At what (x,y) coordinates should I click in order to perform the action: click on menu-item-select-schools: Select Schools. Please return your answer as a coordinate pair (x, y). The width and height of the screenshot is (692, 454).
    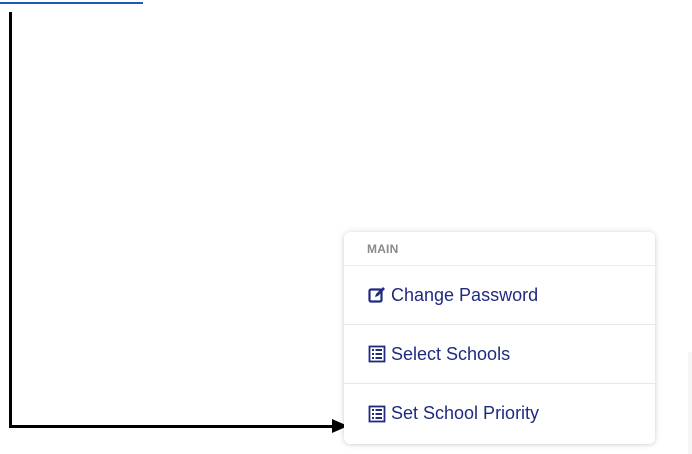
    Looking at the image, I should click on (499, 354).